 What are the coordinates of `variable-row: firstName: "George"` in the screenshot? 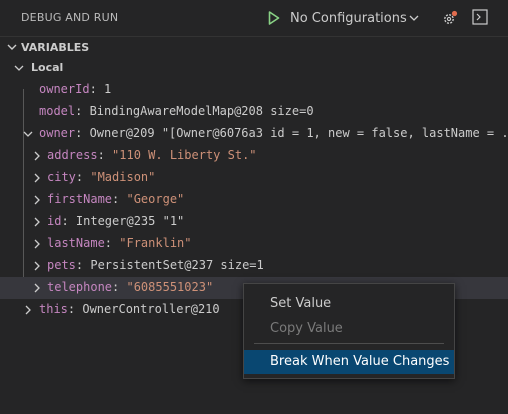 It's located at (254, 200).